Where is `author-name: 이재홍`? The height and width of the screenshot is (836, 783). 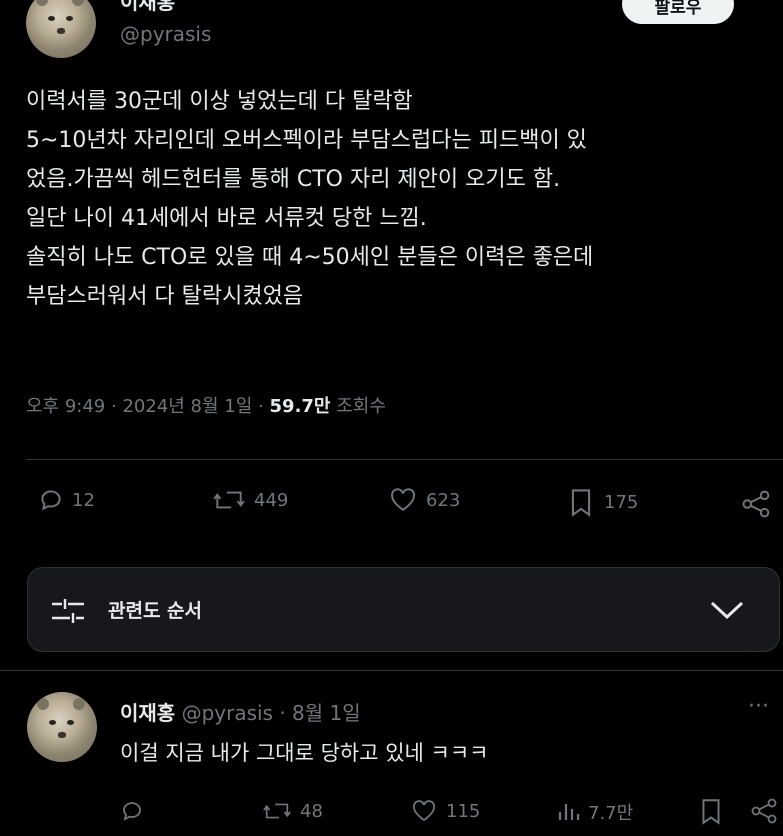 author-name: 이재홍 is located at coordinates (147, 7).